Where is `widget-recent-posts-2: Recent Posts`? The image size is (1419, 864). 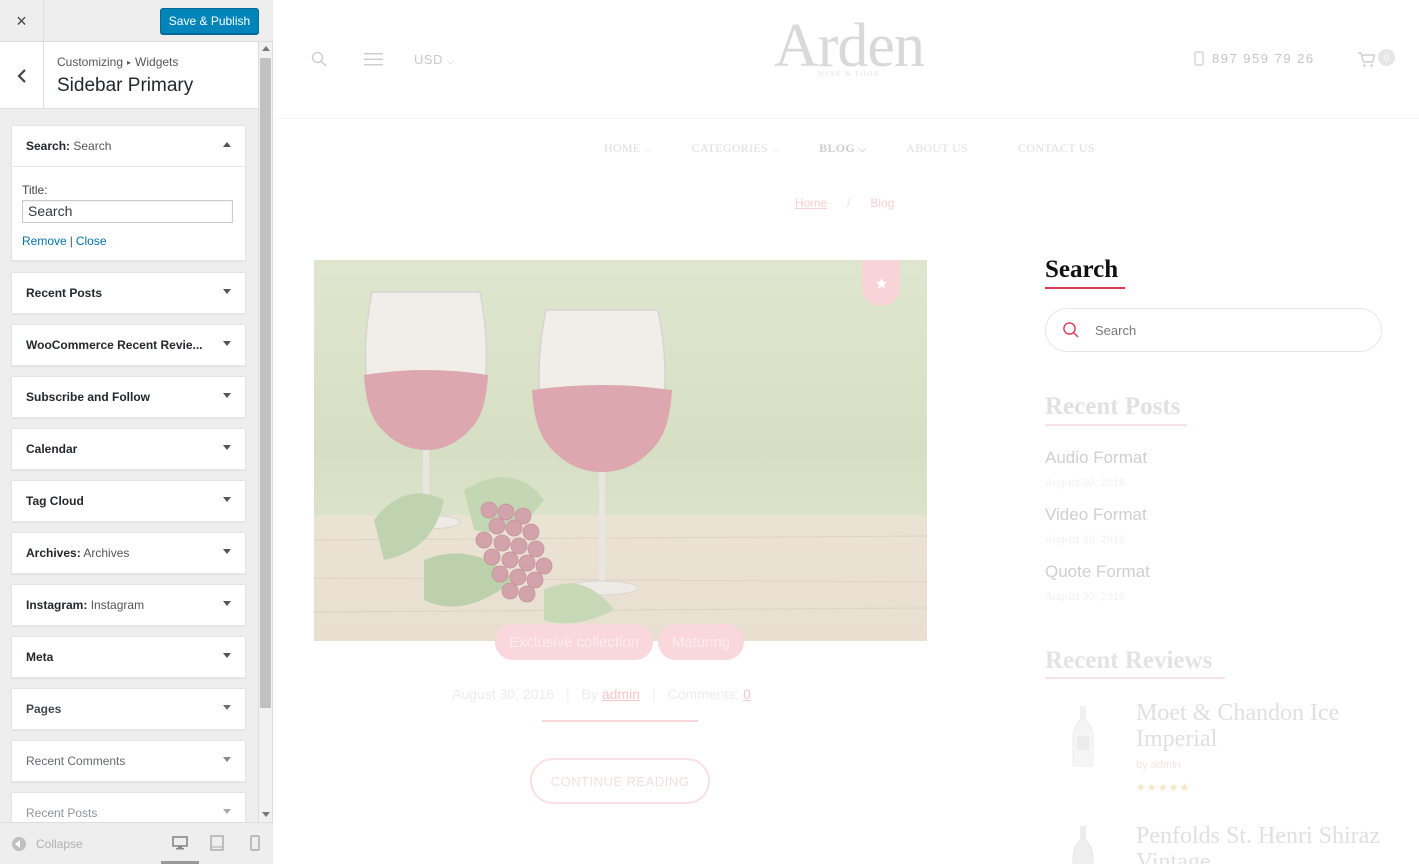 widget-recent-posts-2: Recent Posts is located at coordinates (128, 807).